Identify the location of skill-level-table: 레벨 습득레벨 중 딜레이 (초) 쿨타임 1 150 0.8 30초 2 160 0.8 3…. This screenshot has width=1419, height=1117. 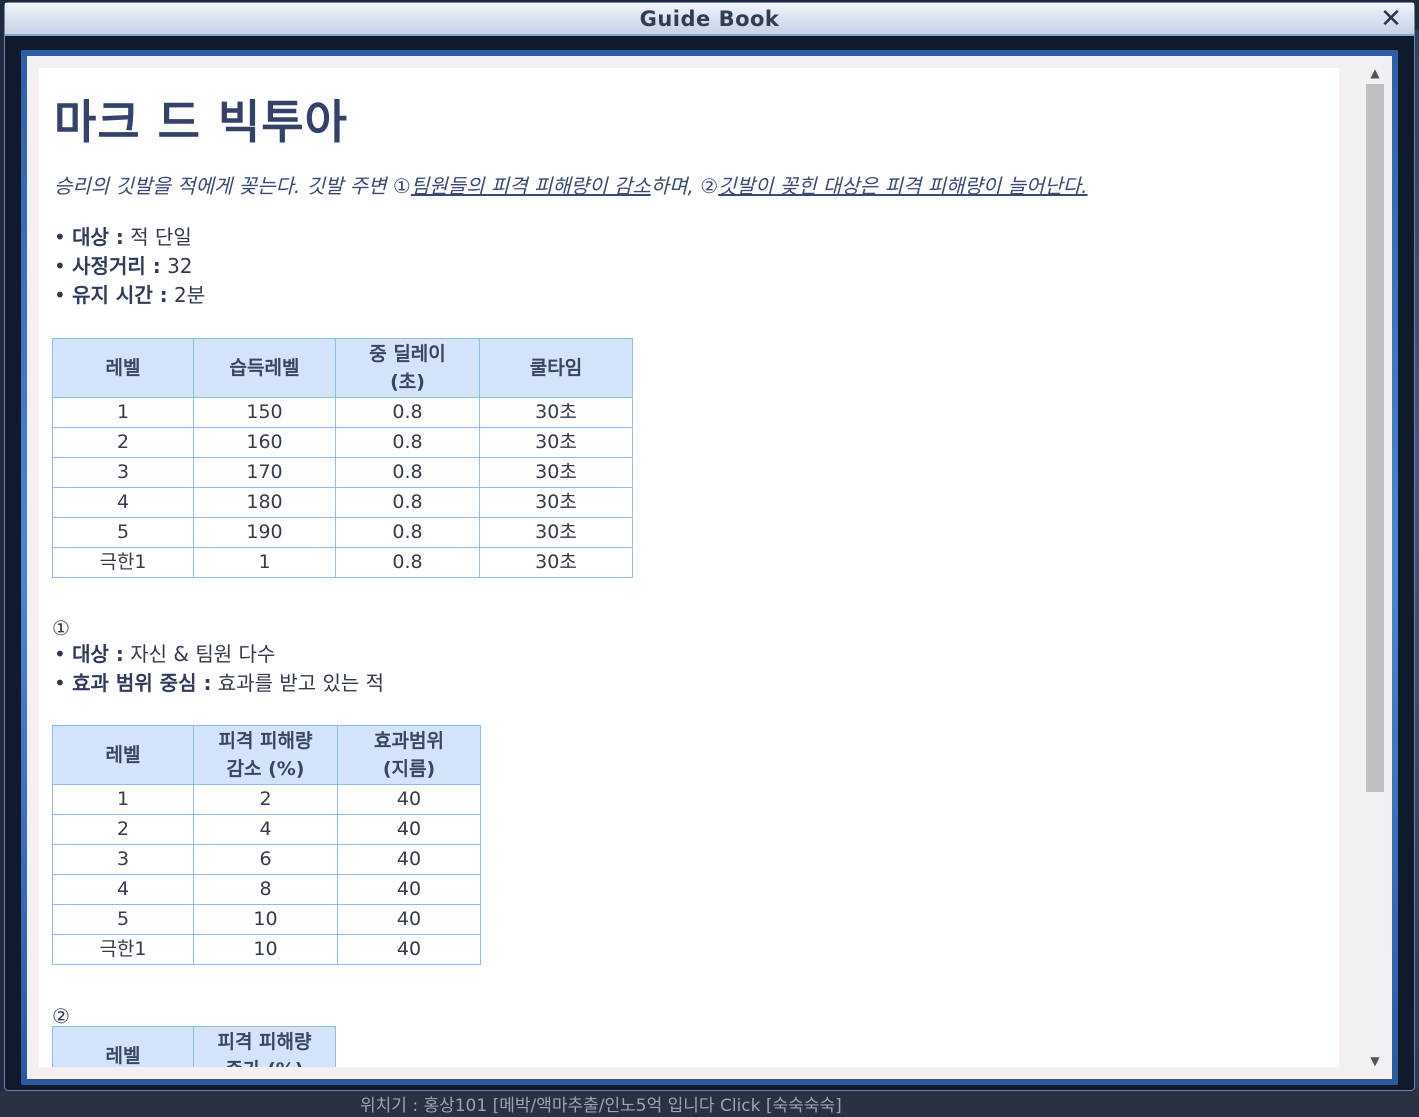
(342, 458).